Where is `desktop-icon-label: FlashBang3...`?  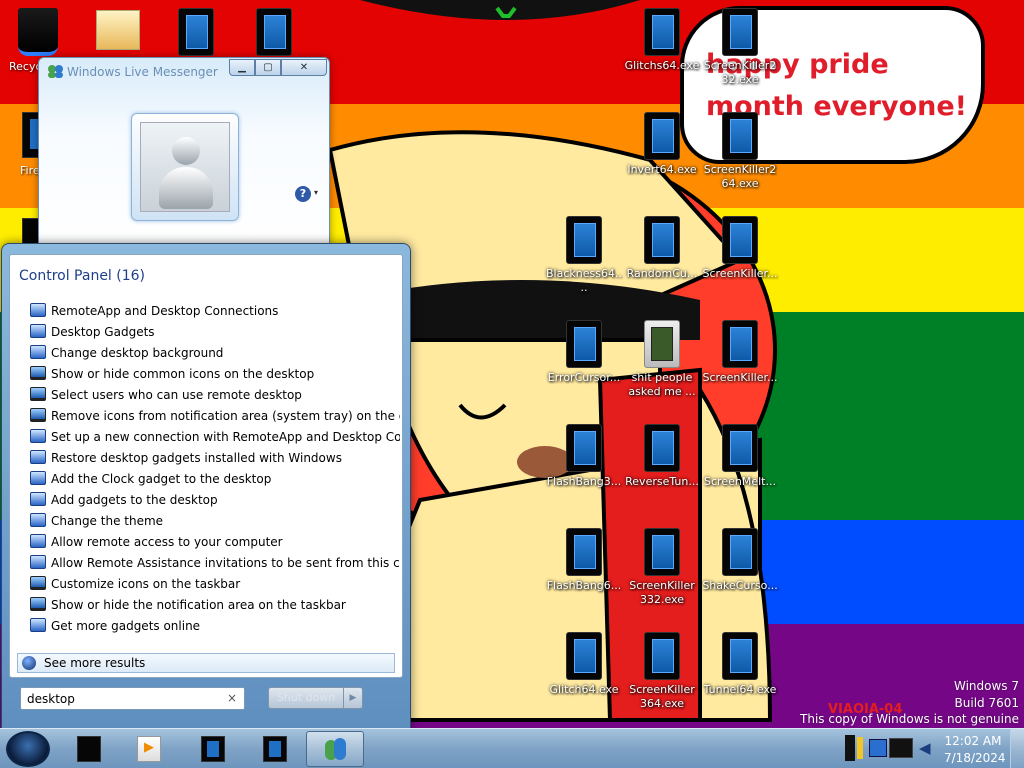 desktop-icon-label: FlashBang3... is located at coordinates (584, 481).